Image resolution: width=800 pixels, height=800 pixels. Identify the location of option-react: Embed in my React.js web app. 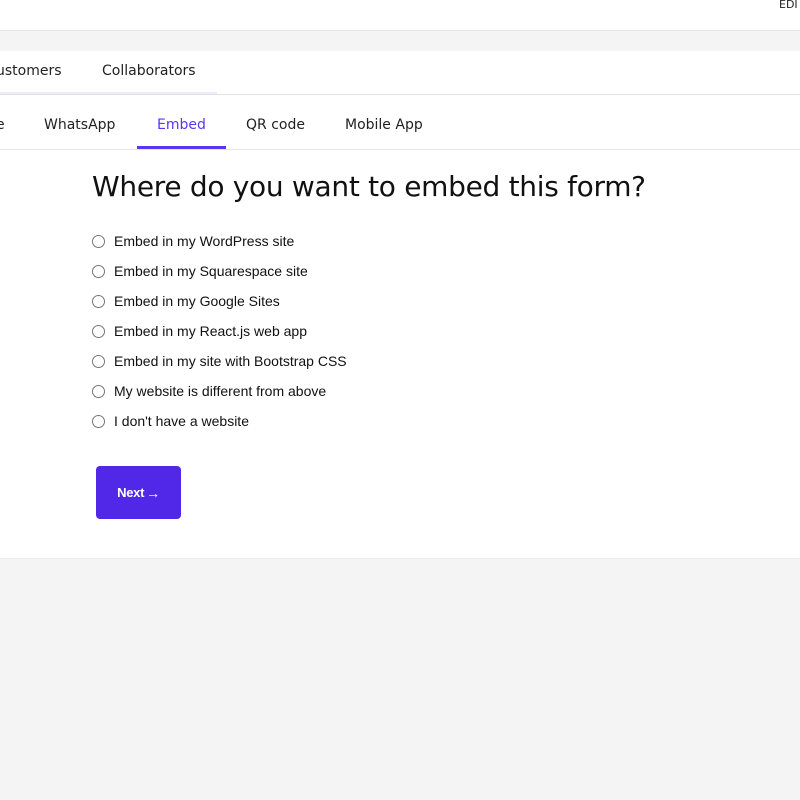
(199, 331).